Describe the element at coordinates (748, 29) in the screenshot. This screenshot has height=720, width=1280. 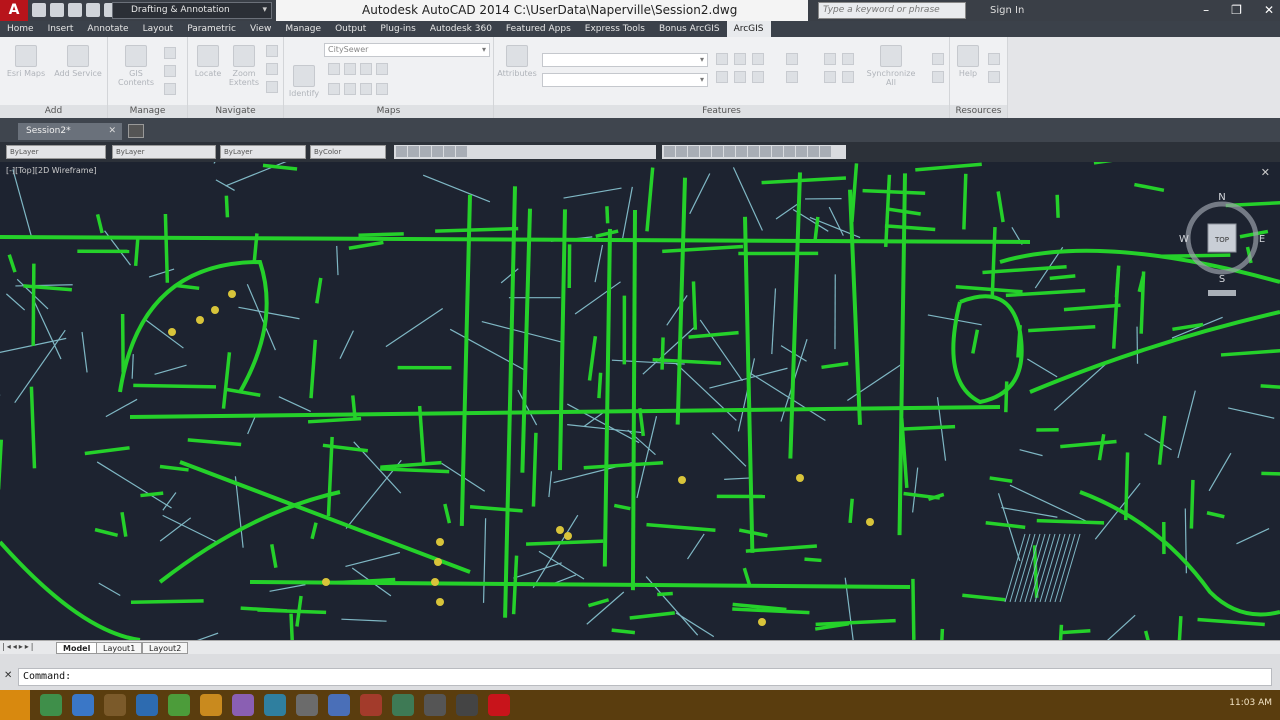
I see `tab-arcgis: ArcGIS` at that location.